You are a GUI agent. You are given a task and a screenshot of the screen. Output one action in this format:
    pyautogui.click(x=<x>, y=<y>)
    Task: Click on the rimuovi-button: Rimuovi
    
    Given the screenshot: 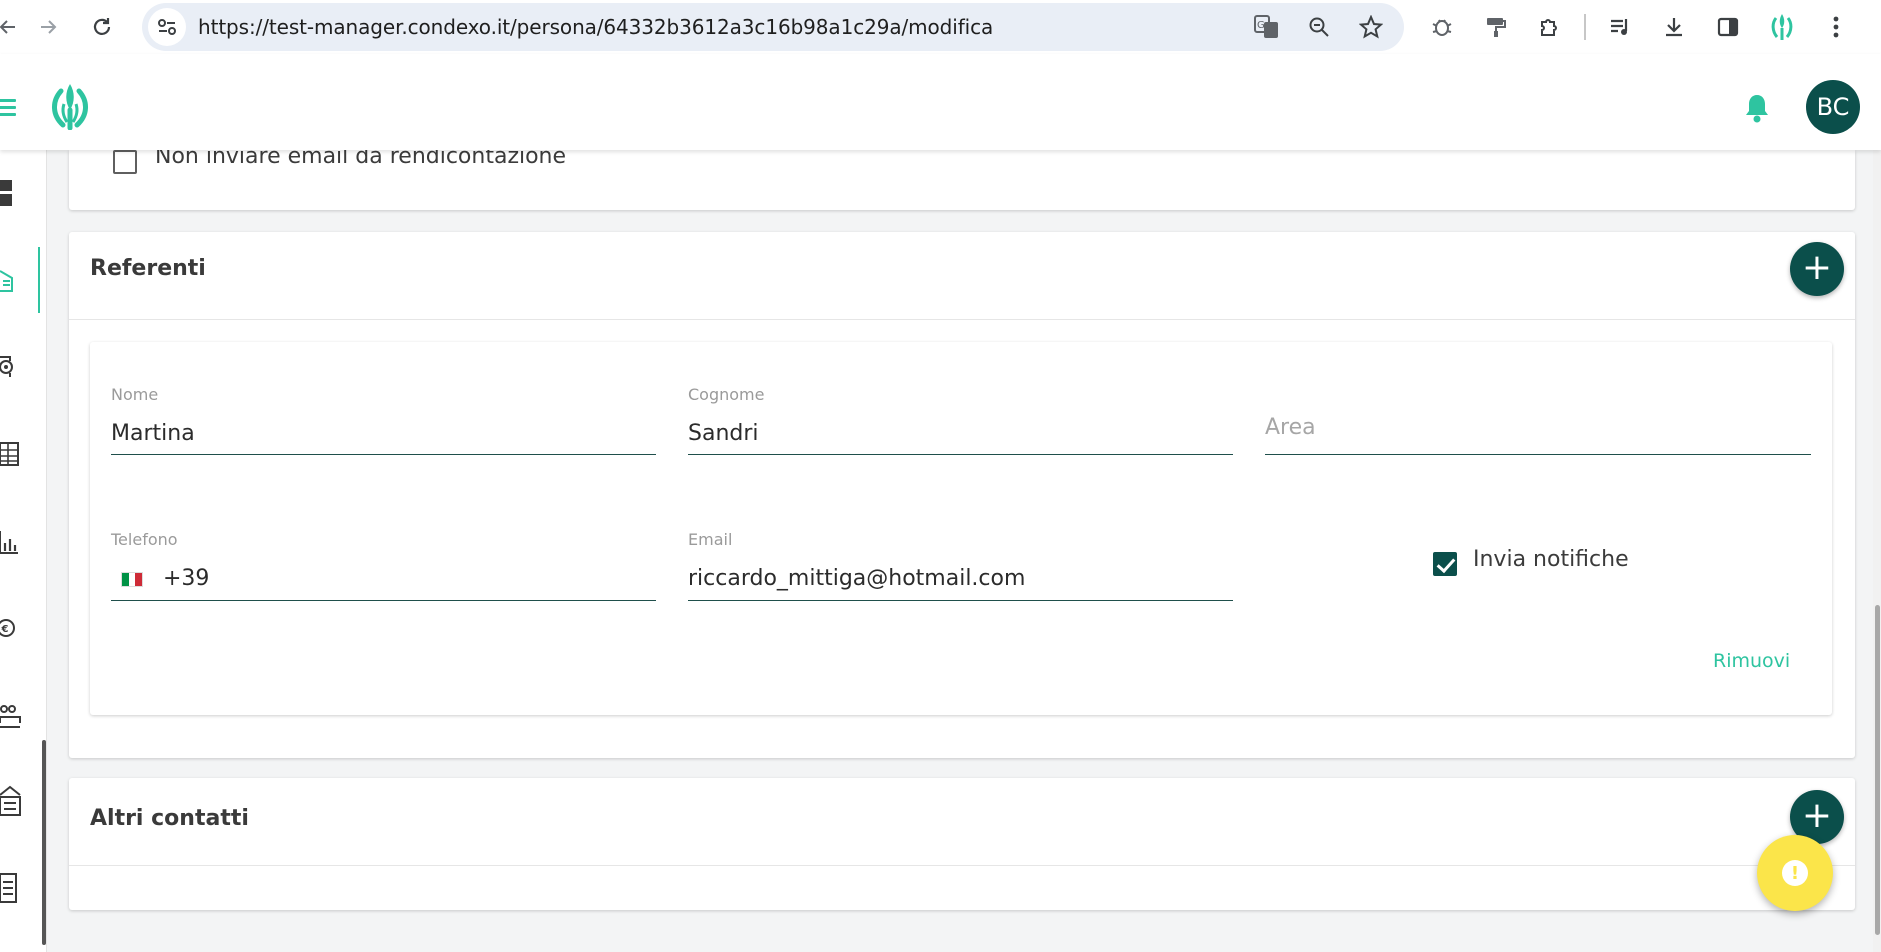 What is the action you would take?
    pyautogui.click(x=1751, y=661)
    